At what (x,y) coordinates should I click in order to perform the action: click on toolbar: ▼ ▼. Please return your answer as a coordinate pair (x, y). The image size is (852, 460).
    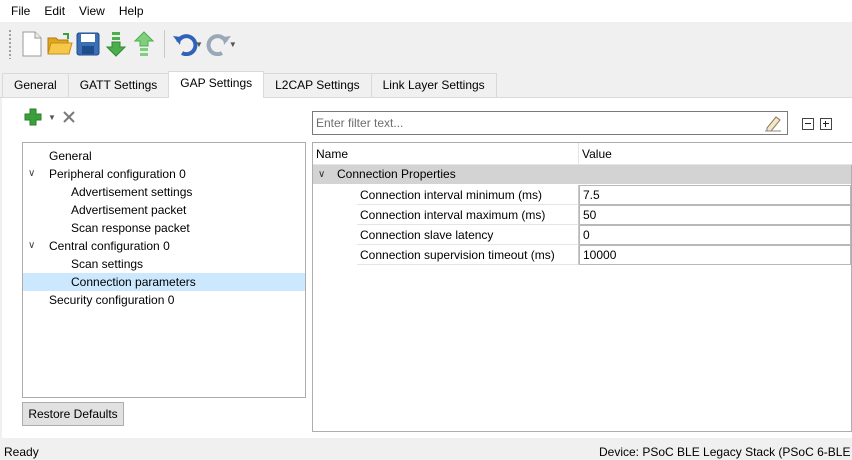
    Looking at the image, I should click on (426, 44).